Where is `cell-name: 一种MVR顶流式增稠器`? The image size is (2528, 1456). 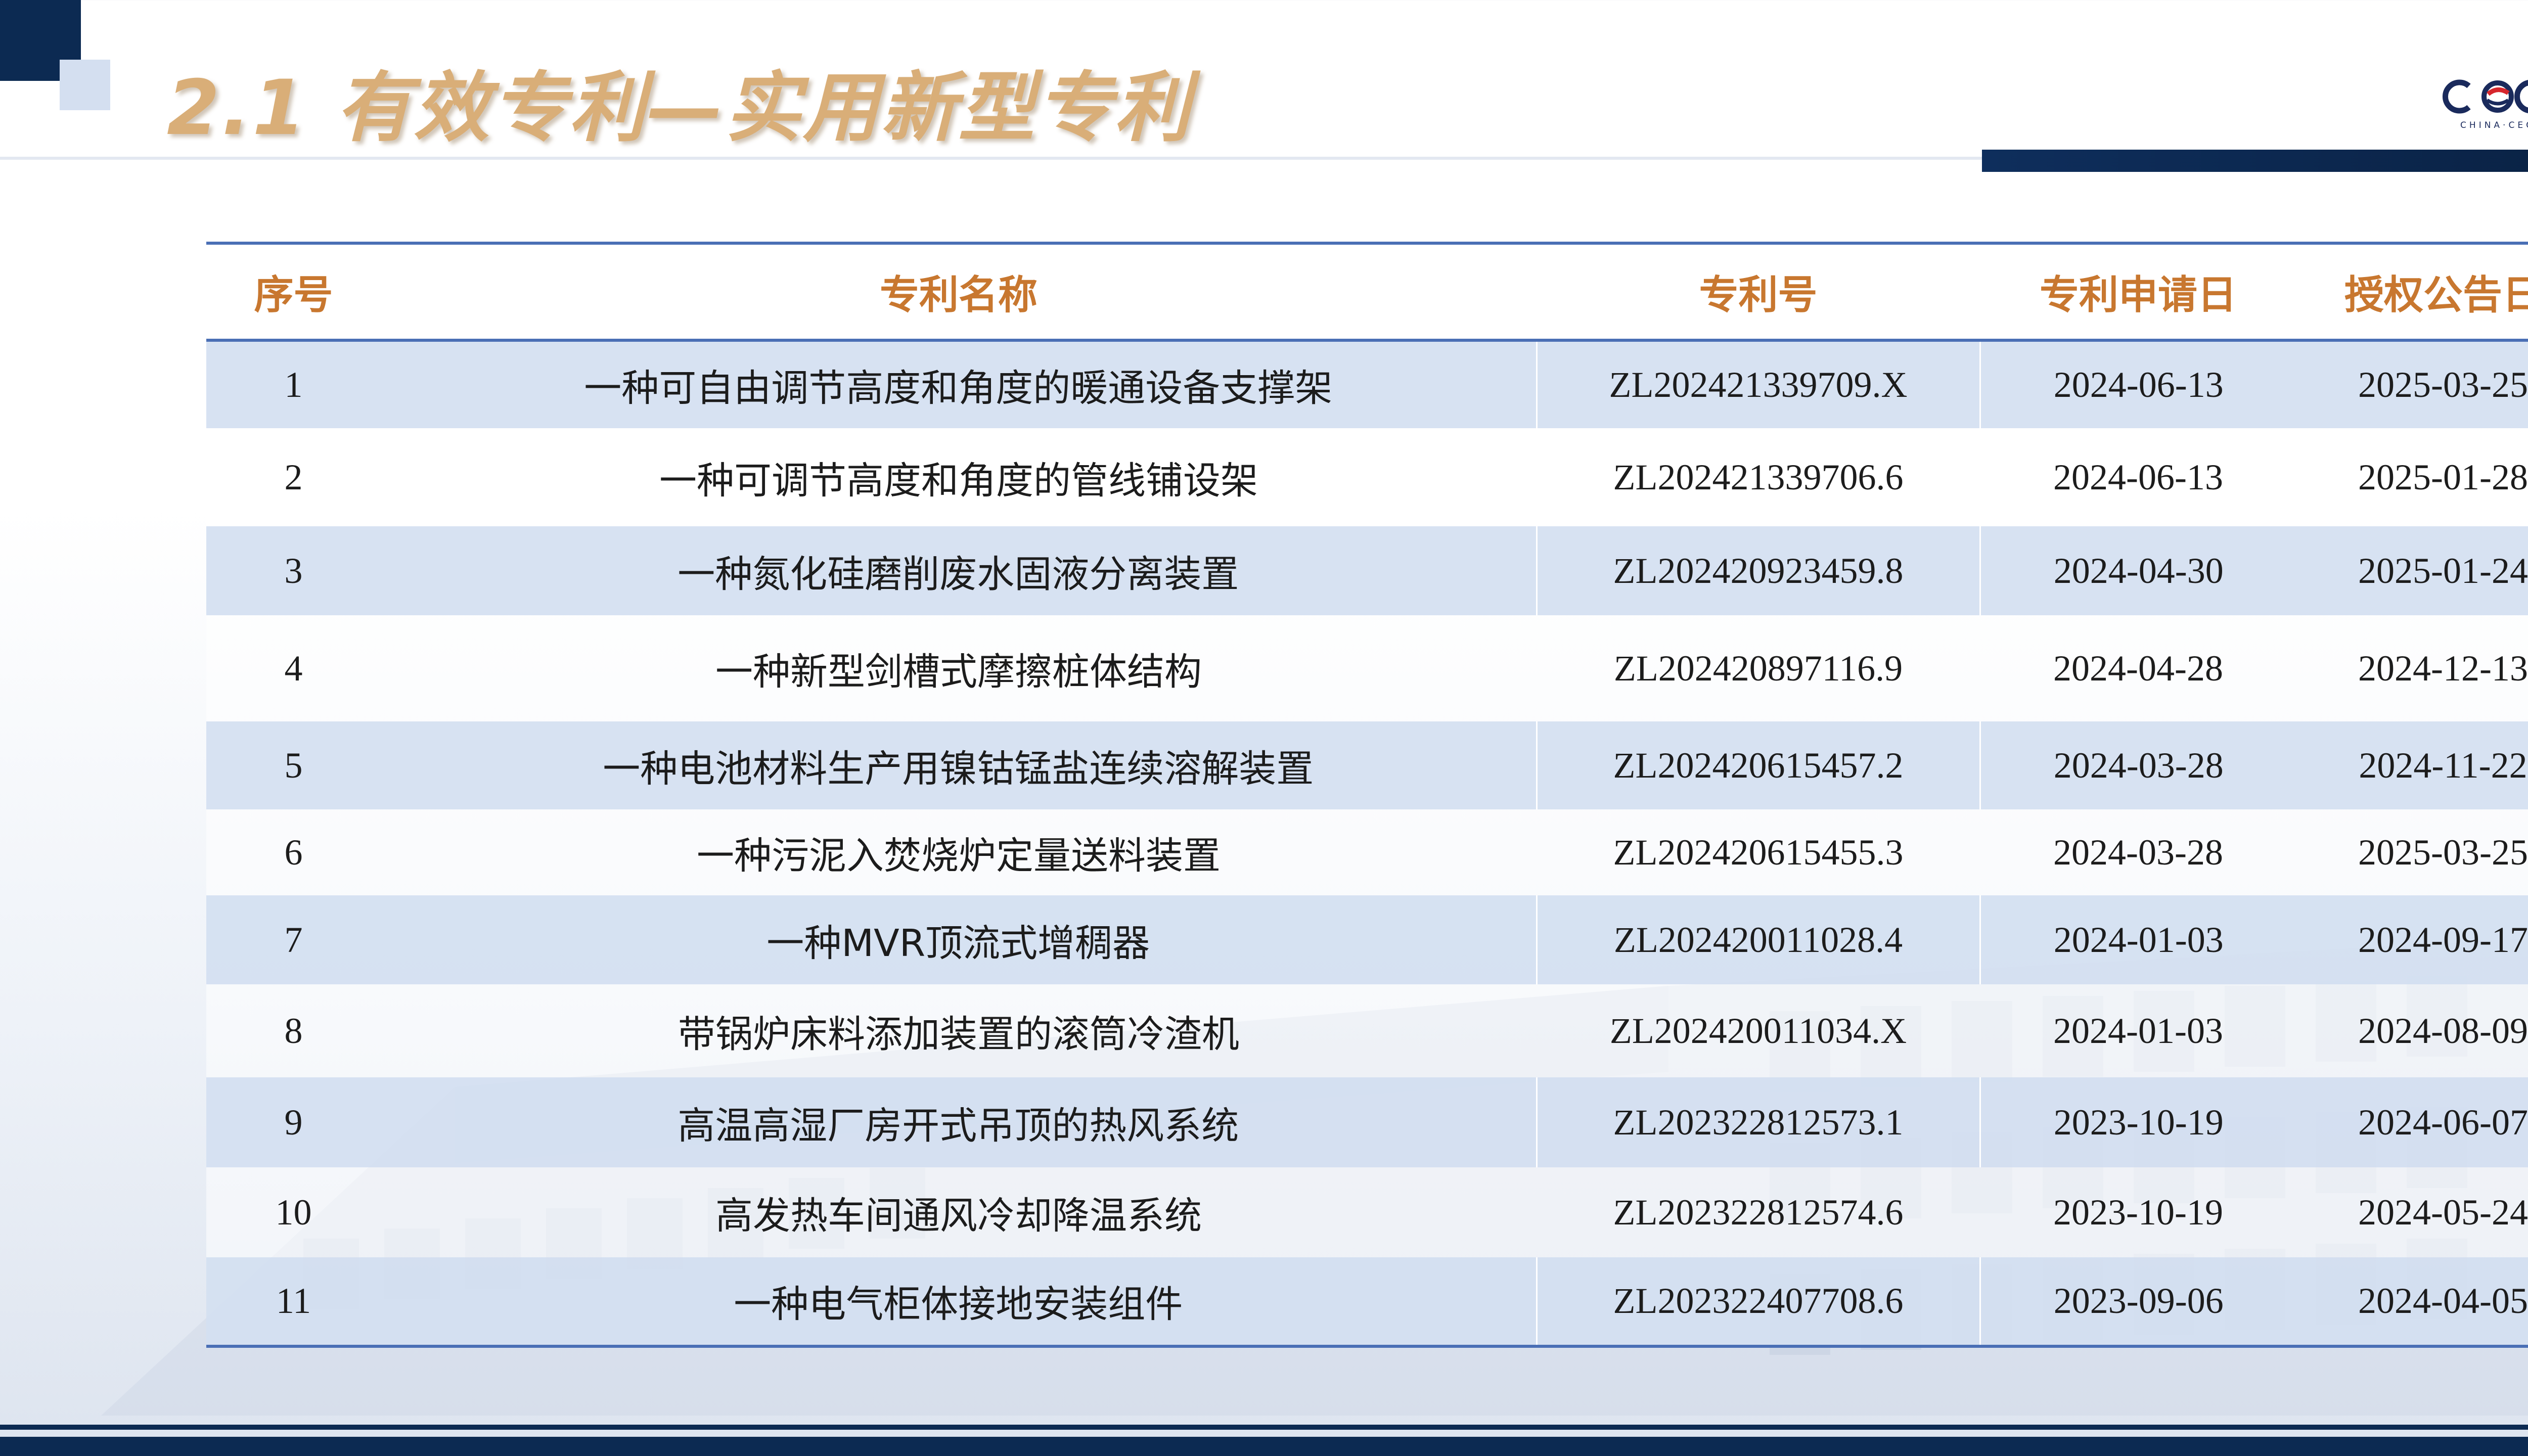
cell-name: 一种MVR顶流式增稠器 is located at coordinates (960, 939).